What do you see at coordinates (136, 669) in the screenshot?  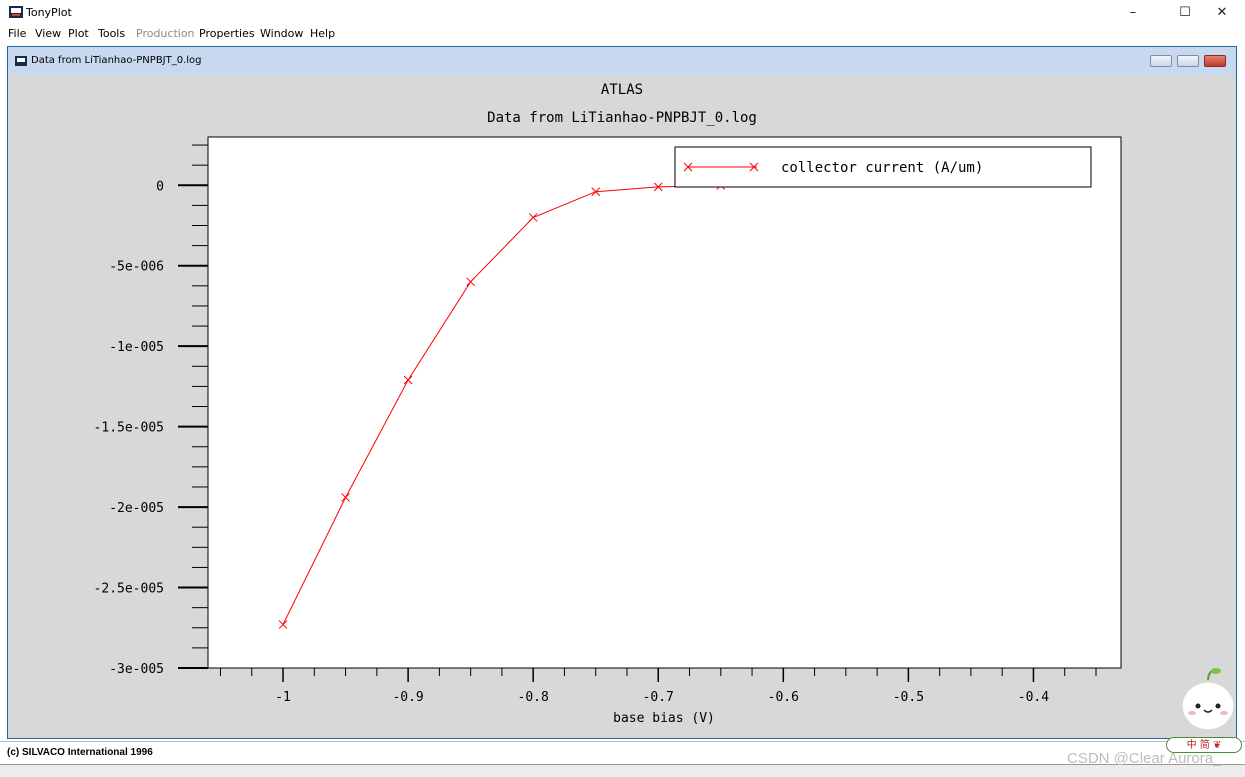 I see `y-tick-label: -3e-005` at bounding box center [136, 669].